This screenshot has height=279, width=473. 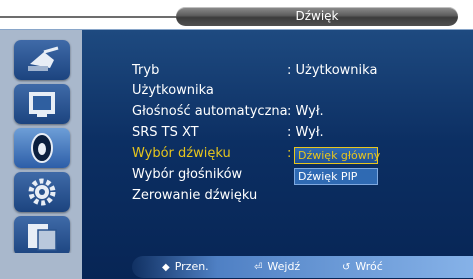 I want to click on input-source-icon, so click(x=42, y=237).